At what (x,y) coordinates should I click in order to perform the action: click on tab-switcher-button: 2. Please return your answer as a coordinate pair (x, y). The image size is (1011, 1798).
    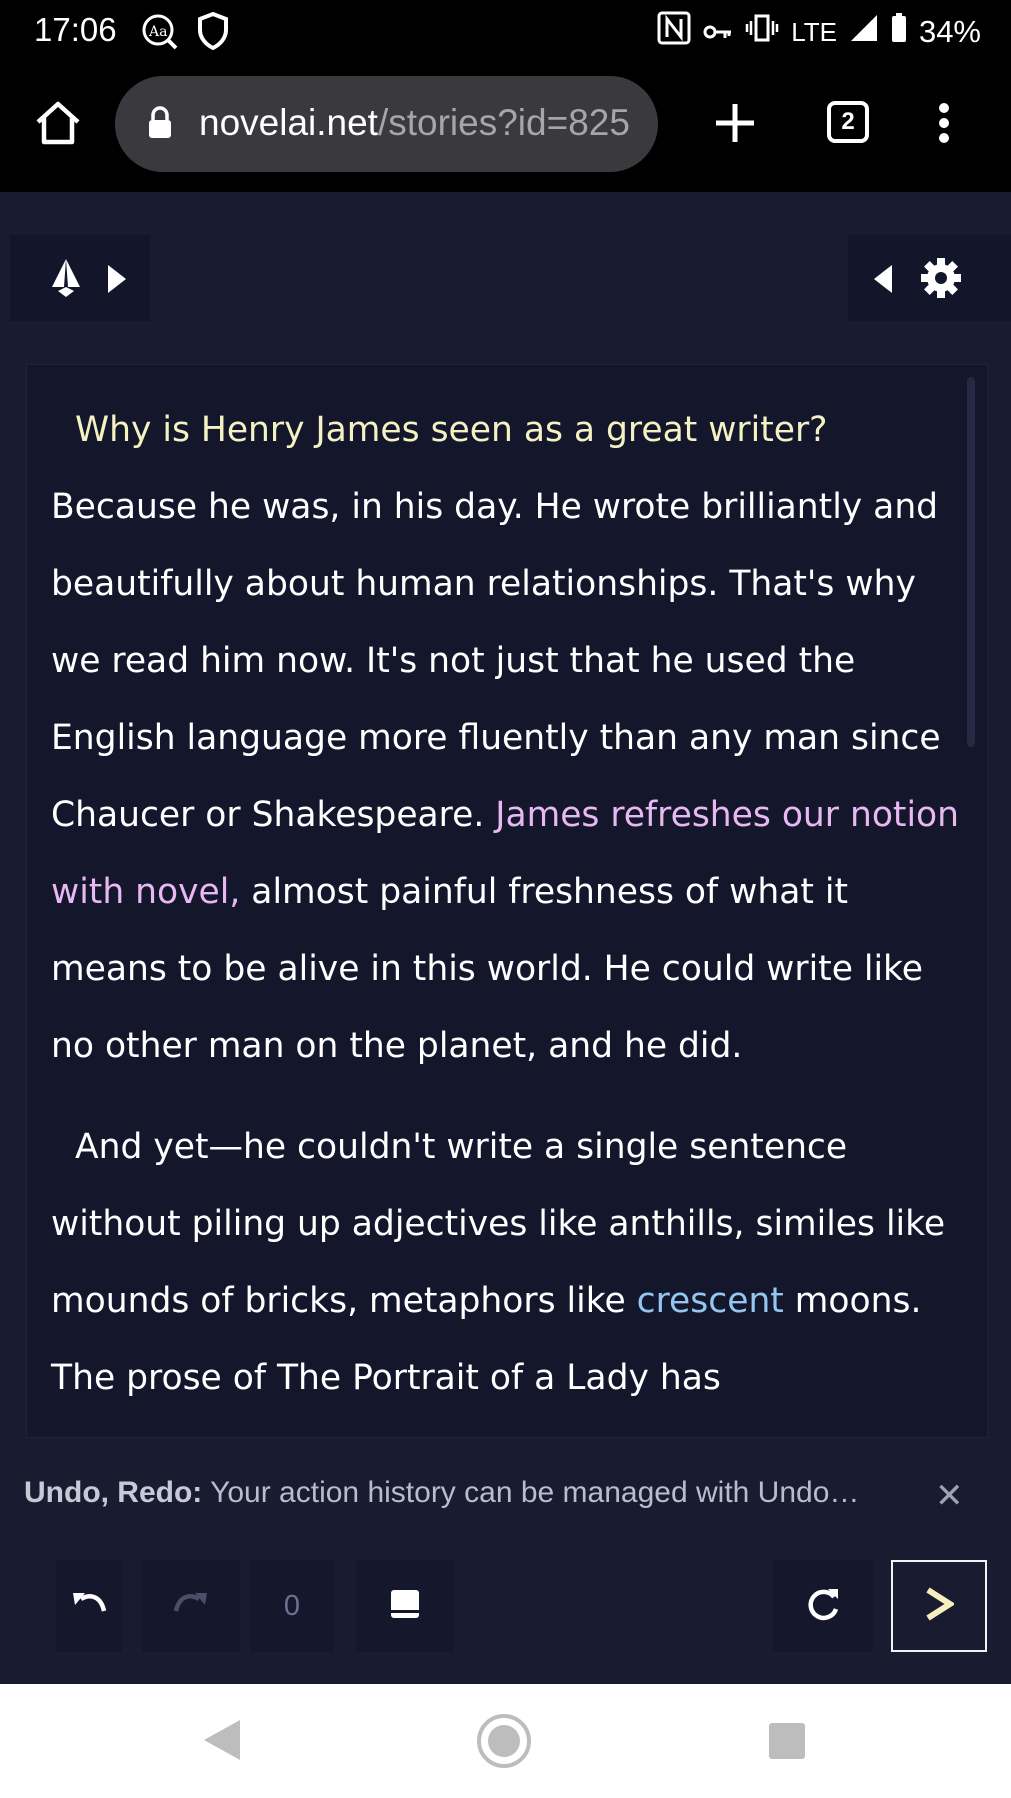
    Looking at the image, I should click on (848, 122).